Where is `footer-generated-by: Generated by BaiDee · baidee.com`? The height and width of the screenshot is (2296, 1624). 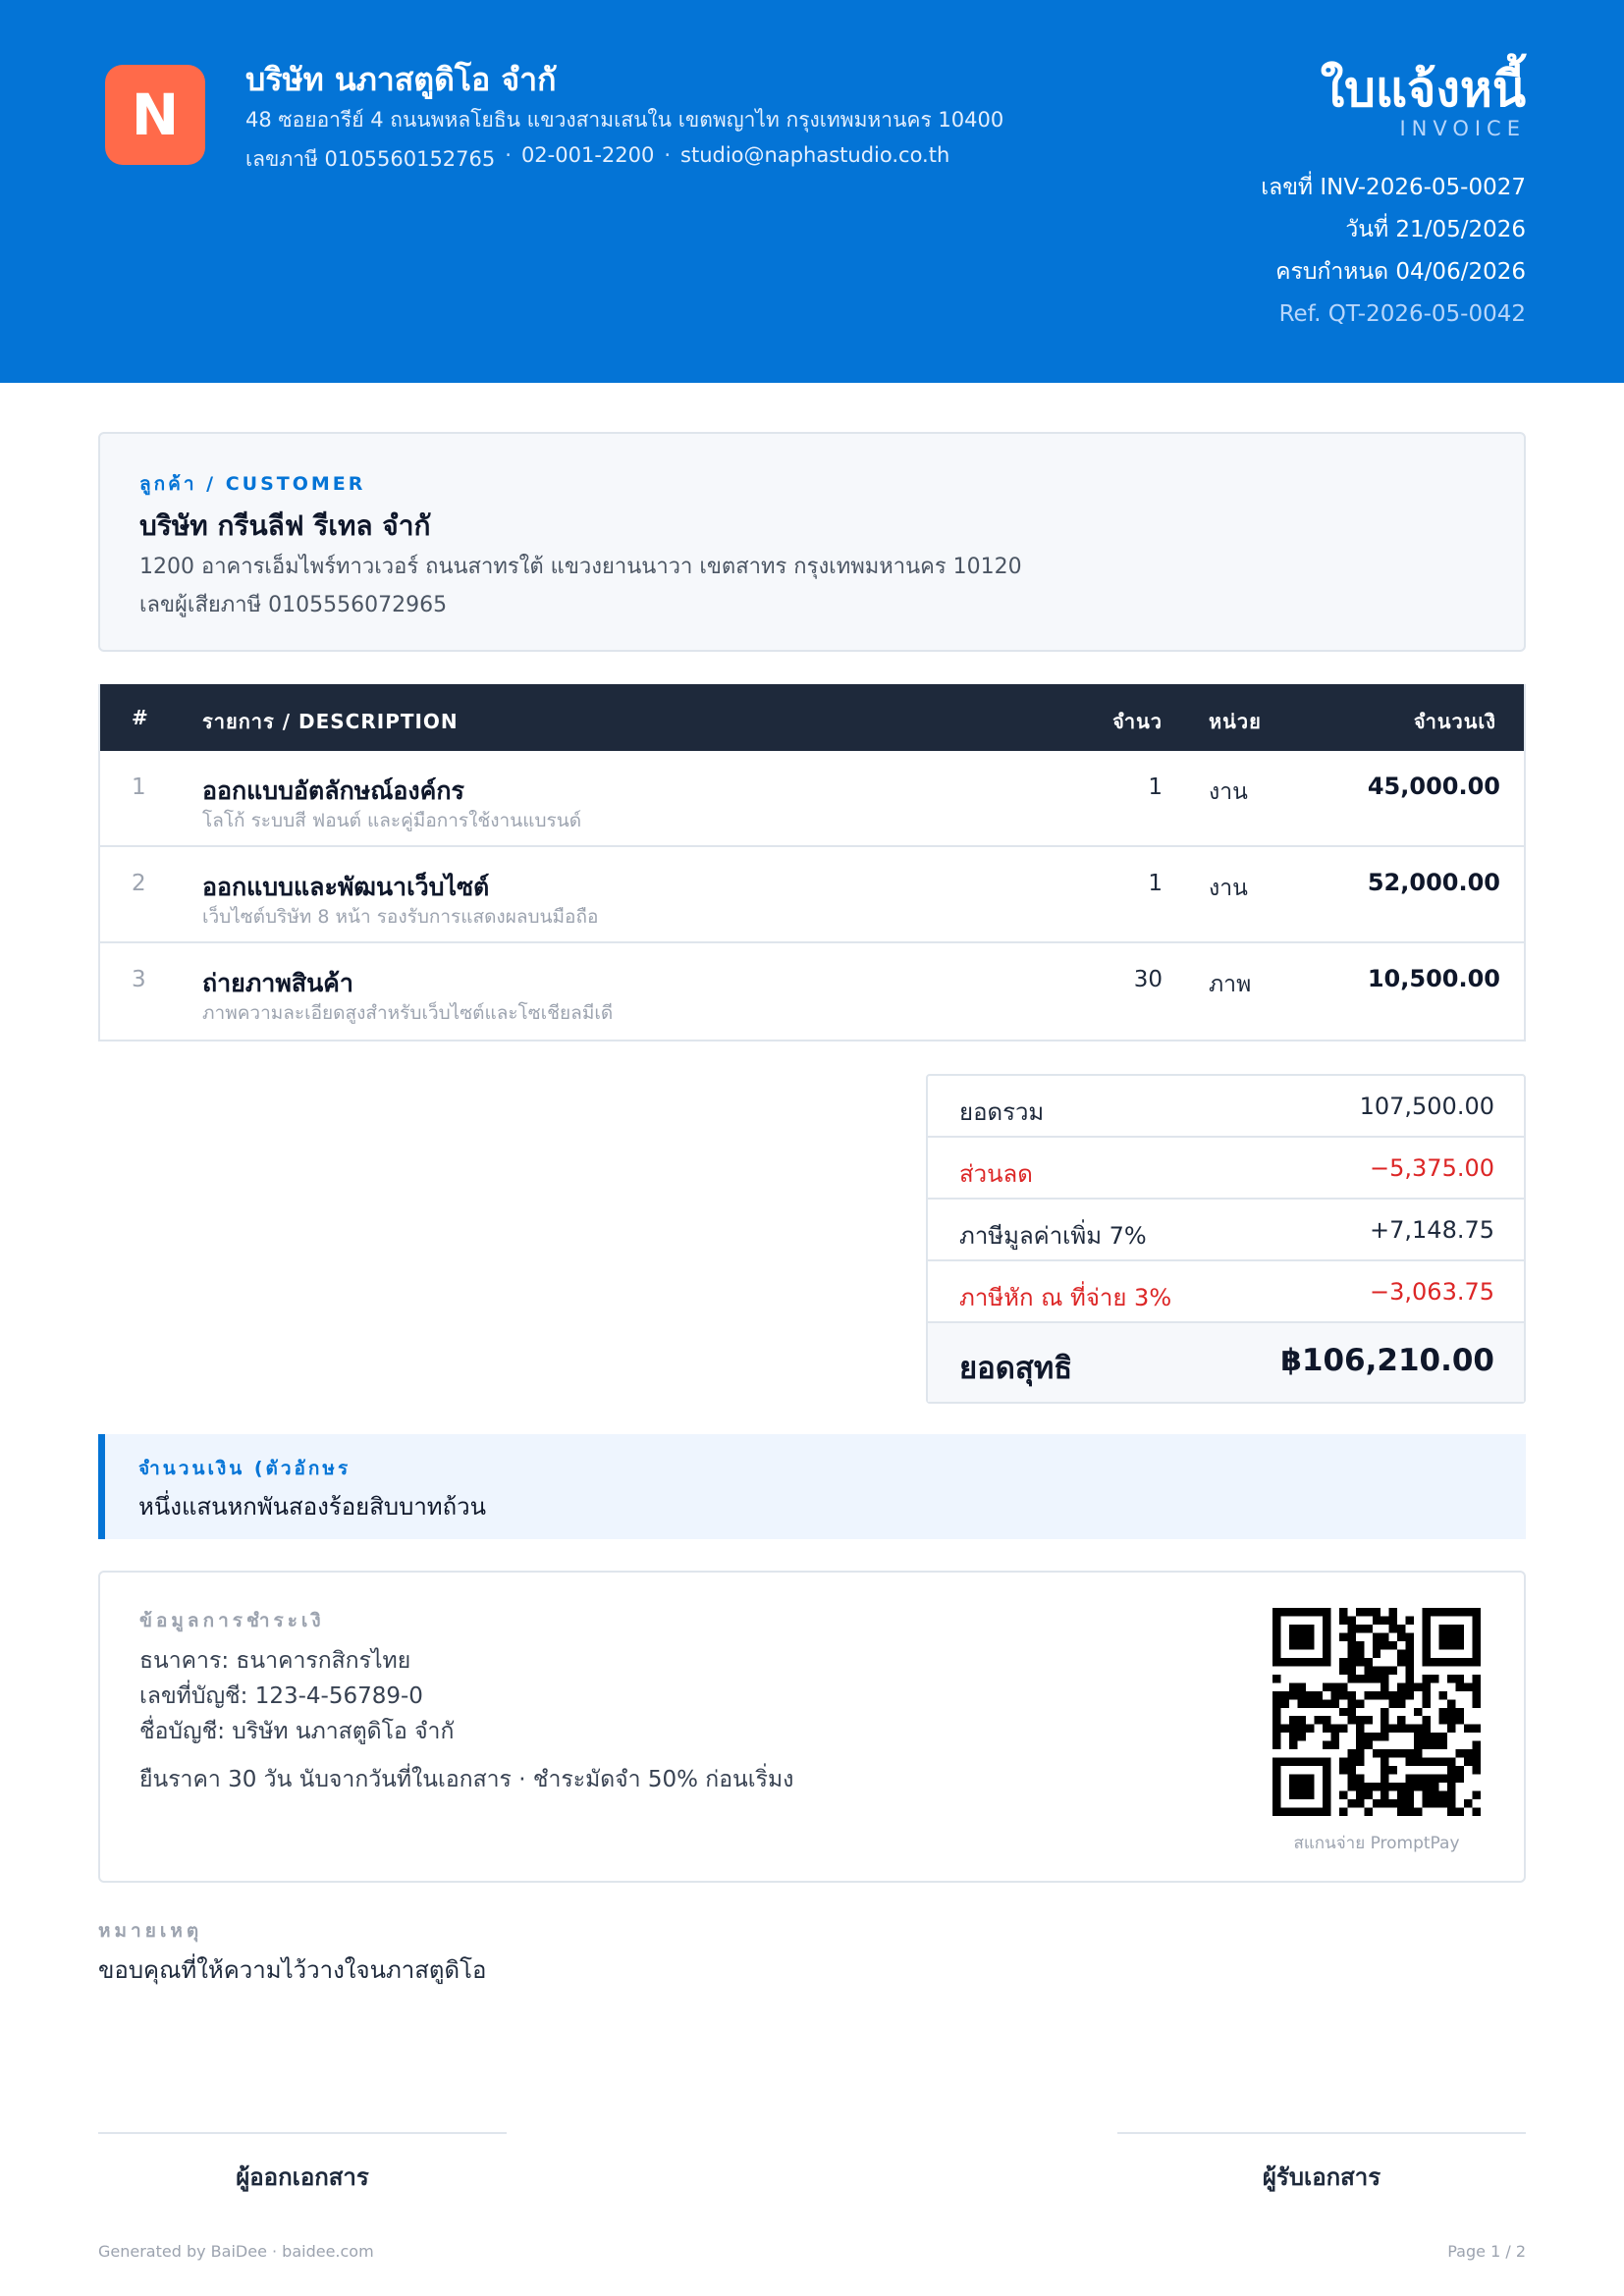 footer-generated-by: Generated by BaiDee · baidee.com is located at coordinates (236, 2251).